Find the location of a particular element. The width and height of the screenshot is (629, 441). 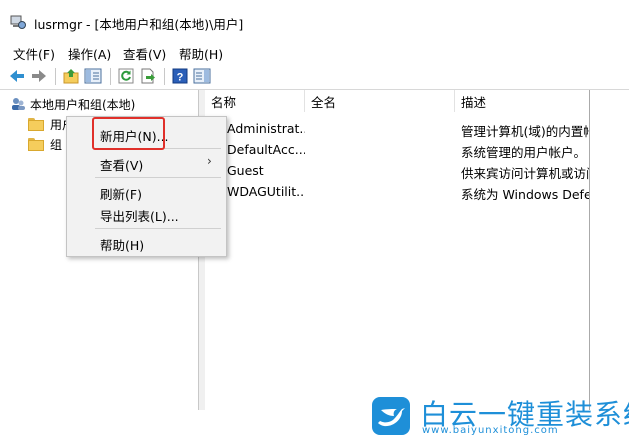

window-title: lusrmgr - [本地用户和组(本地)\用户] is located at coordinates (139, 24).